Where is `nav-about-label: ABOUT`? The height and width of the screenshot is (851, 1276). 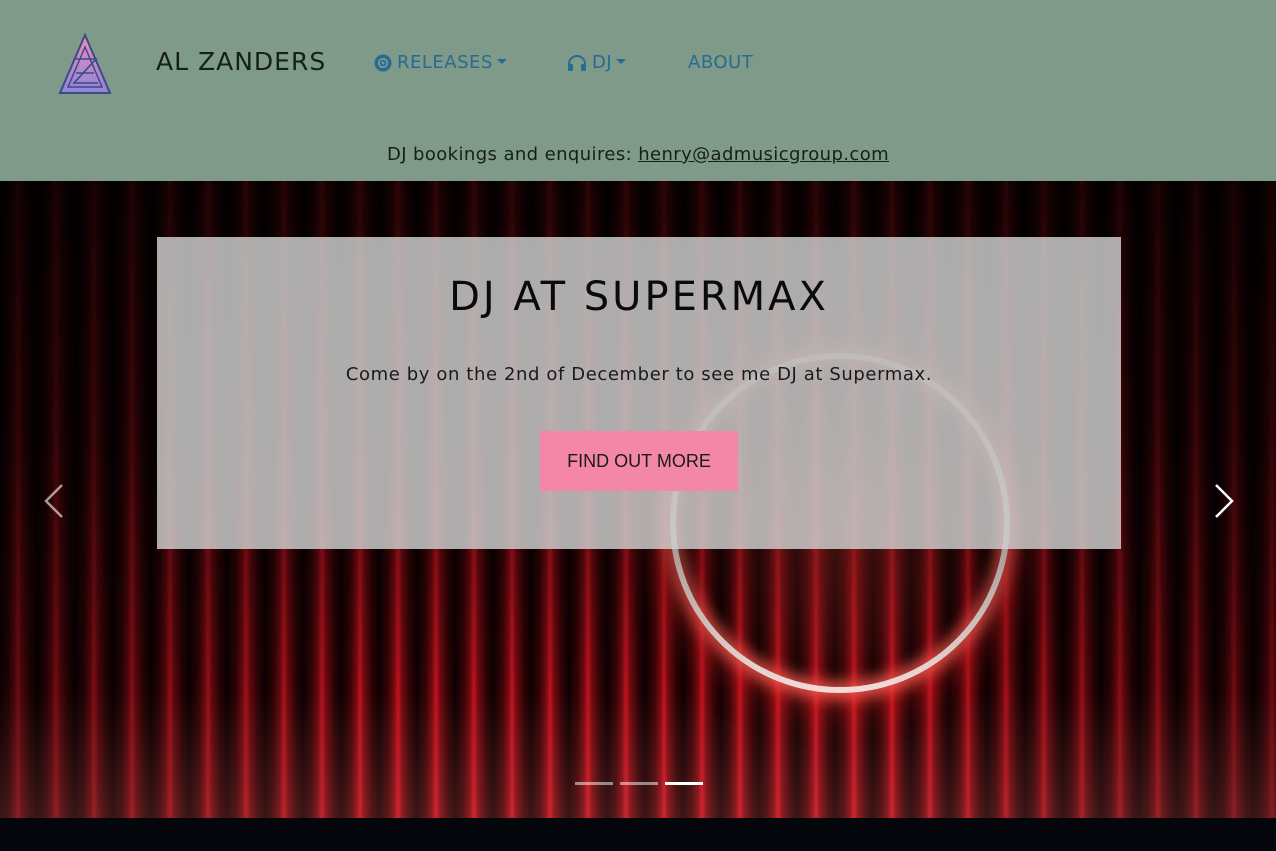
nav-about-label: ABOUT is located at coordinates (721, 62).